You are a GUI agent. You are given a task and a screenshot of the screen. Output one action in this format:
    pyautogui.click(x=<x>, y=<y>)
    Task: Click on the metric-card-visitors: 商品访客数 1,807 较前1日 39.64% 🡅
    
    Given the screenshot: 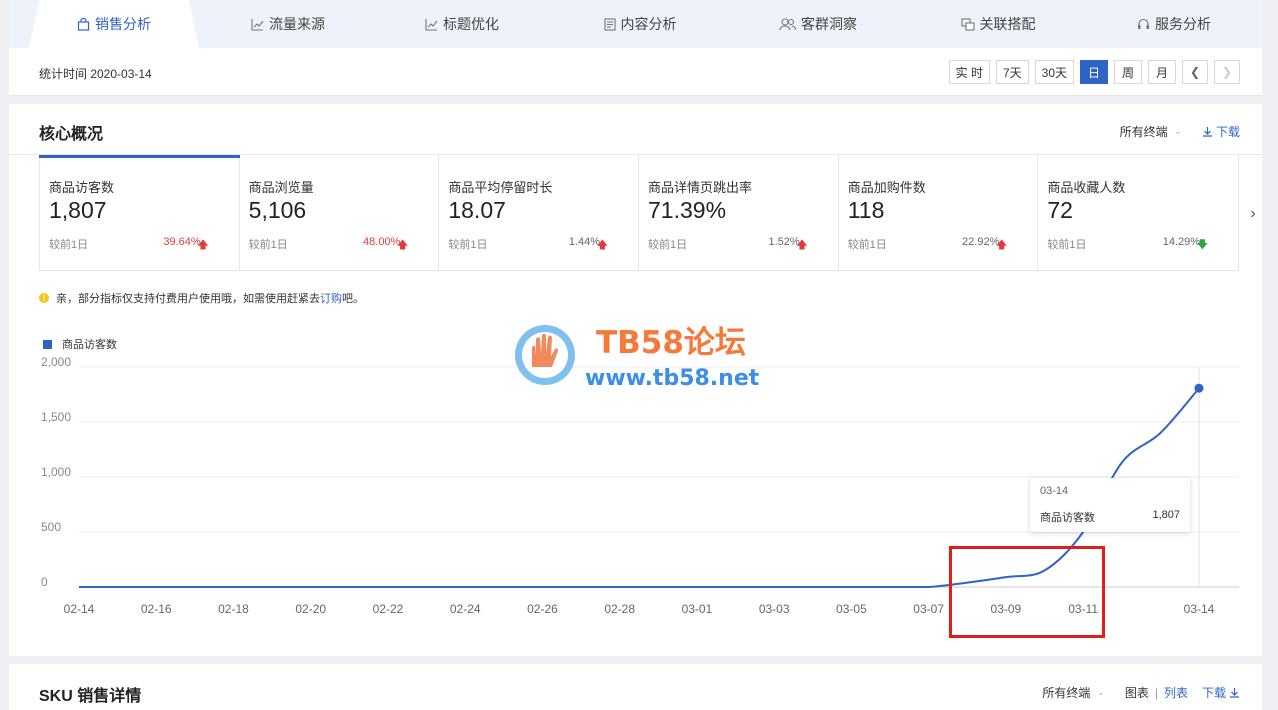 What is the action you would take?
    pyautogui.click(x=139, y=212)
    